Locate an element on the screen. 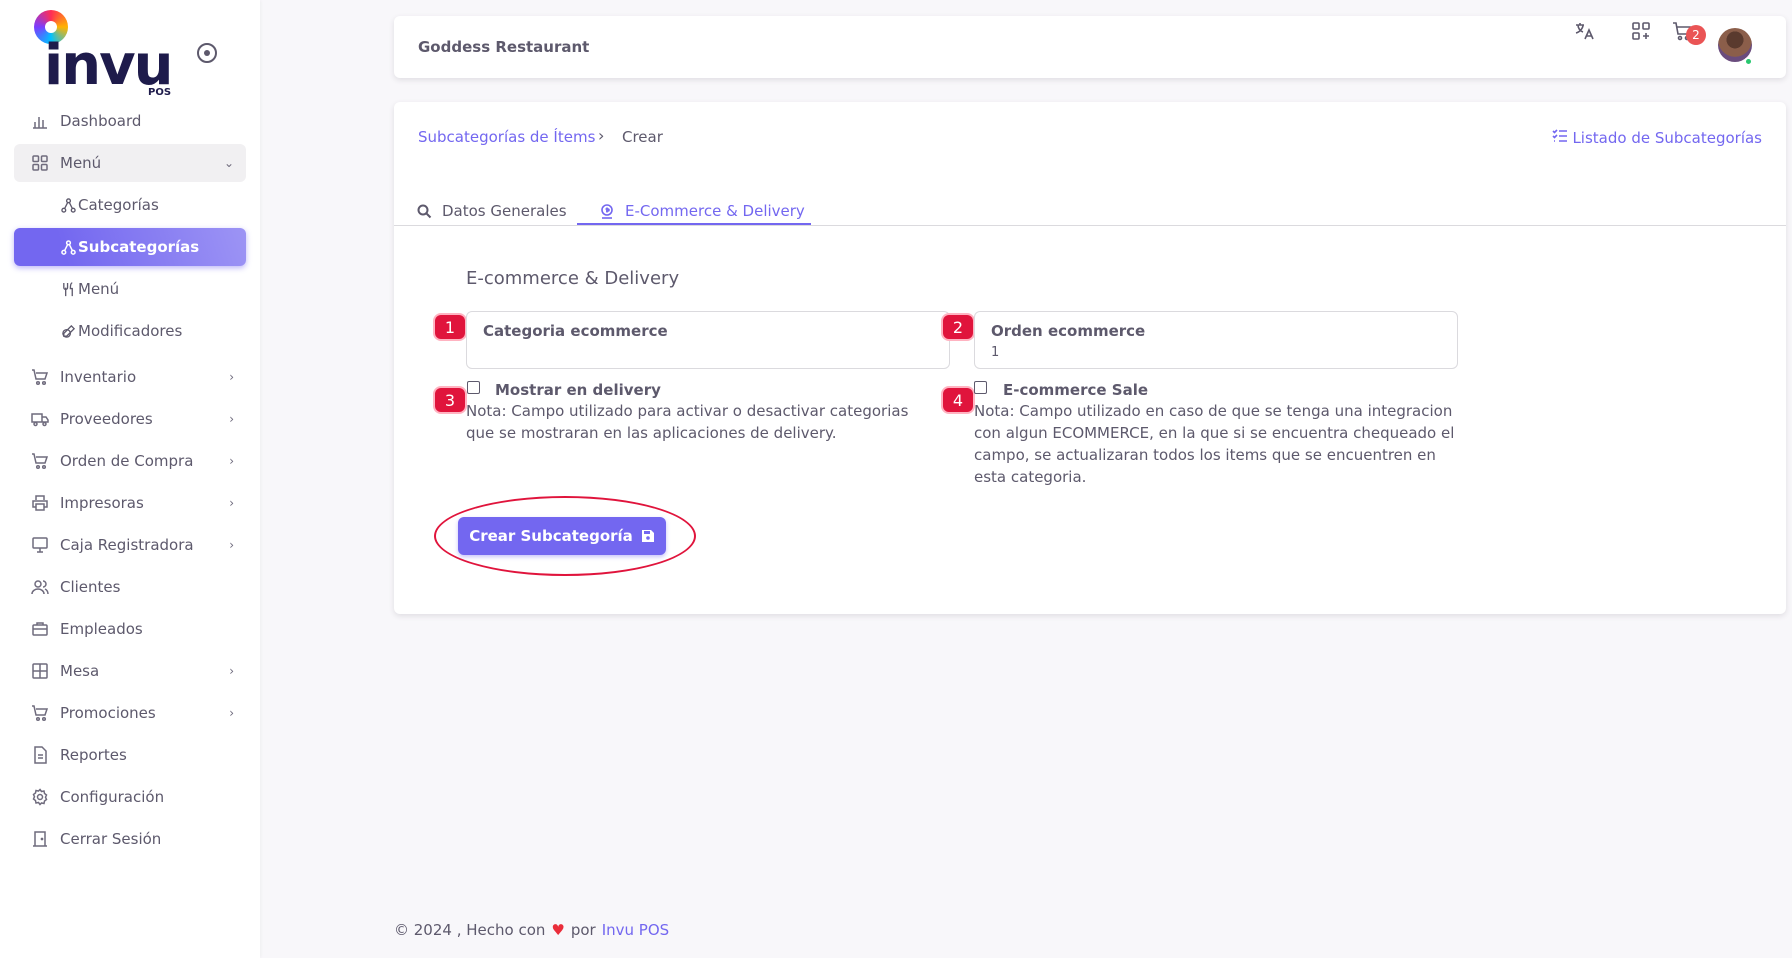  mostrar-delivery-checkbox is located at coordinates (473, 387).